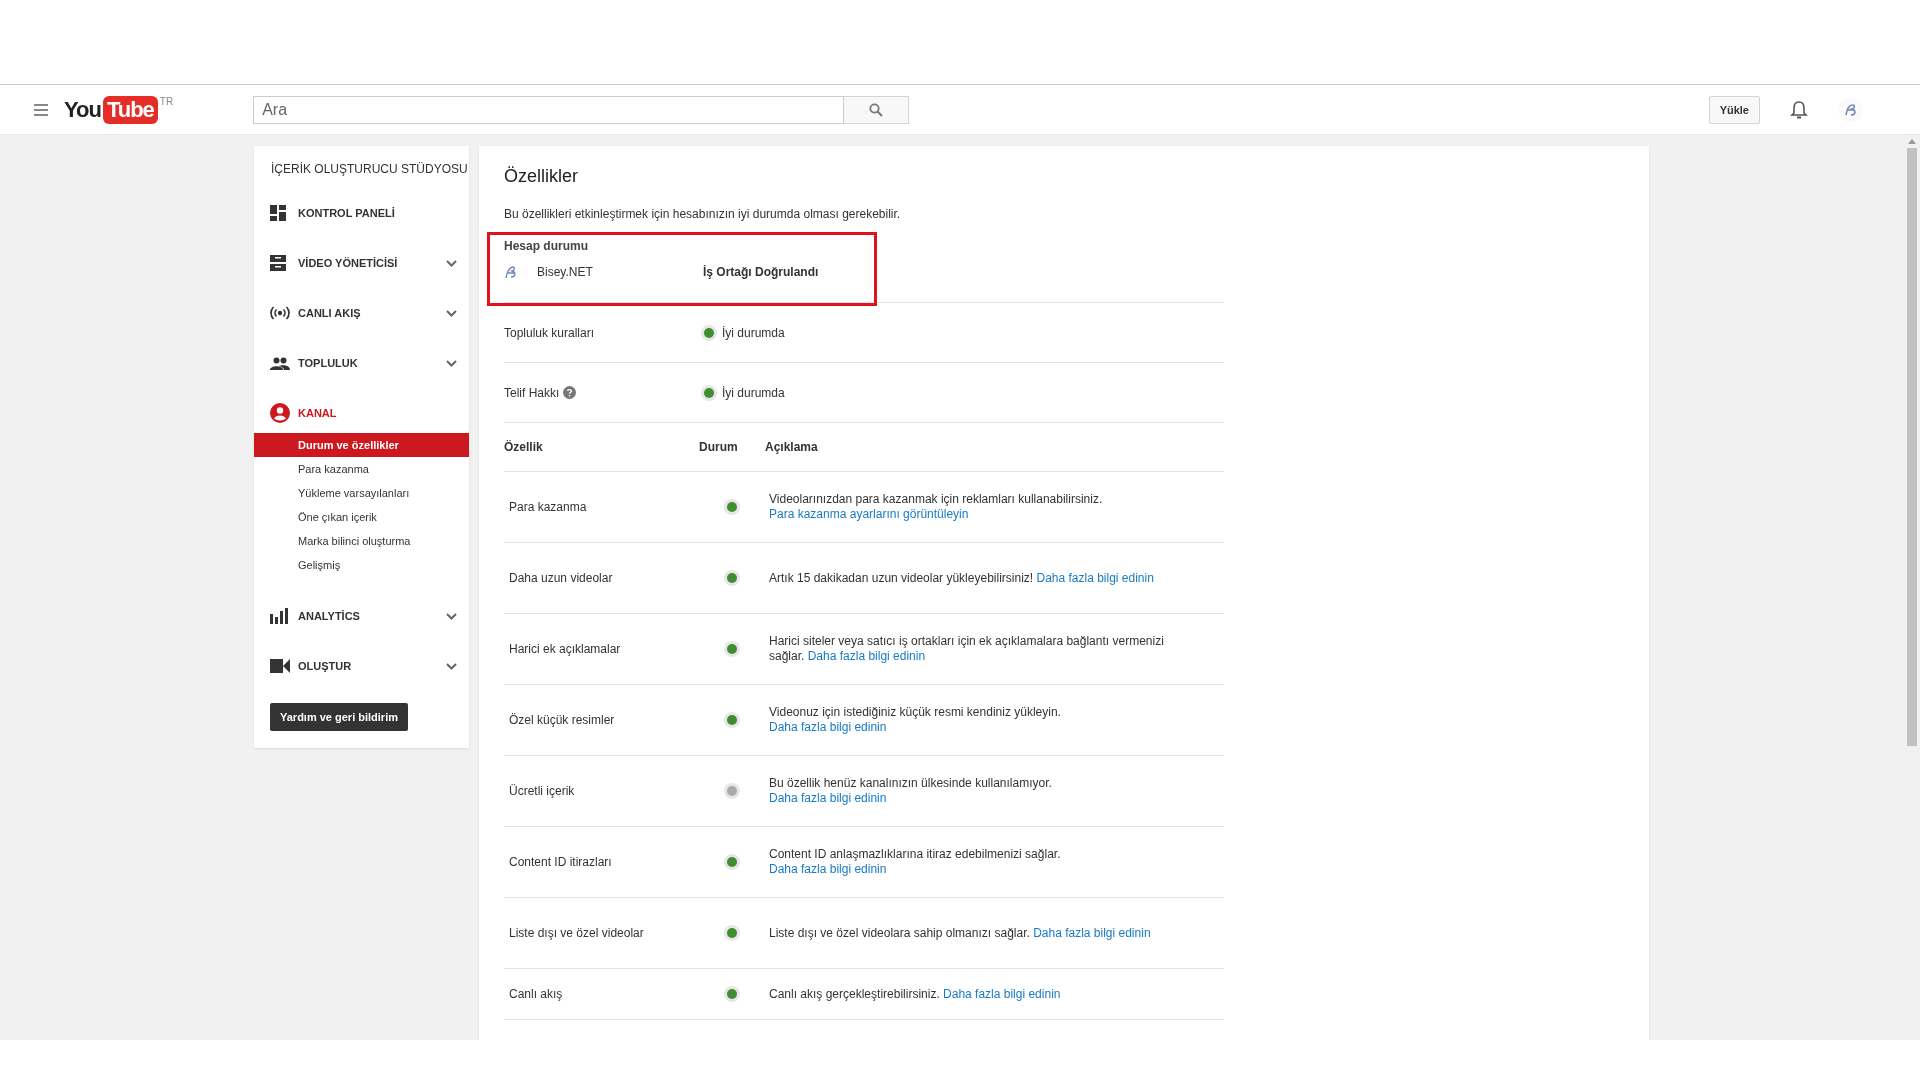 This screenshot has width=1920, height=1080. What do you see at coordinates (361, 445) in the screenshot?
I see `sidebar-subitem: Durum ve özellikler` at bounding box center [361, 445].